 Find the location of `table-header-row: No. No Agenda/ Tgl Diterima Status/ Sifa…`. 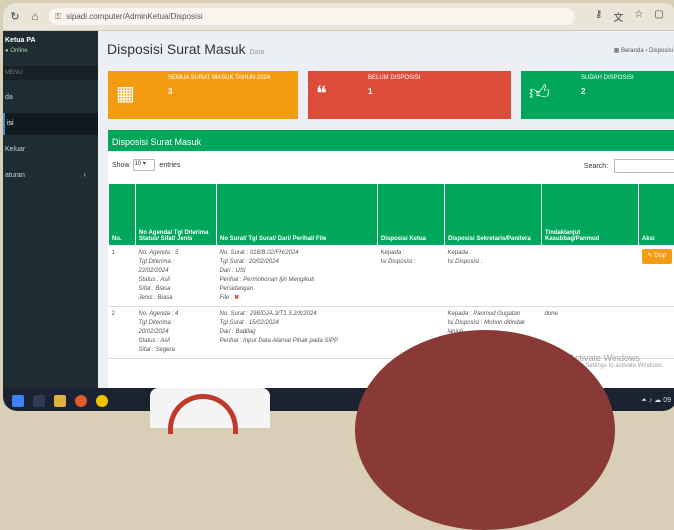

table-header-row: No. No Agenda/ Tgl Diterima Status/ Sifa… is located at coordinates (391, 215).